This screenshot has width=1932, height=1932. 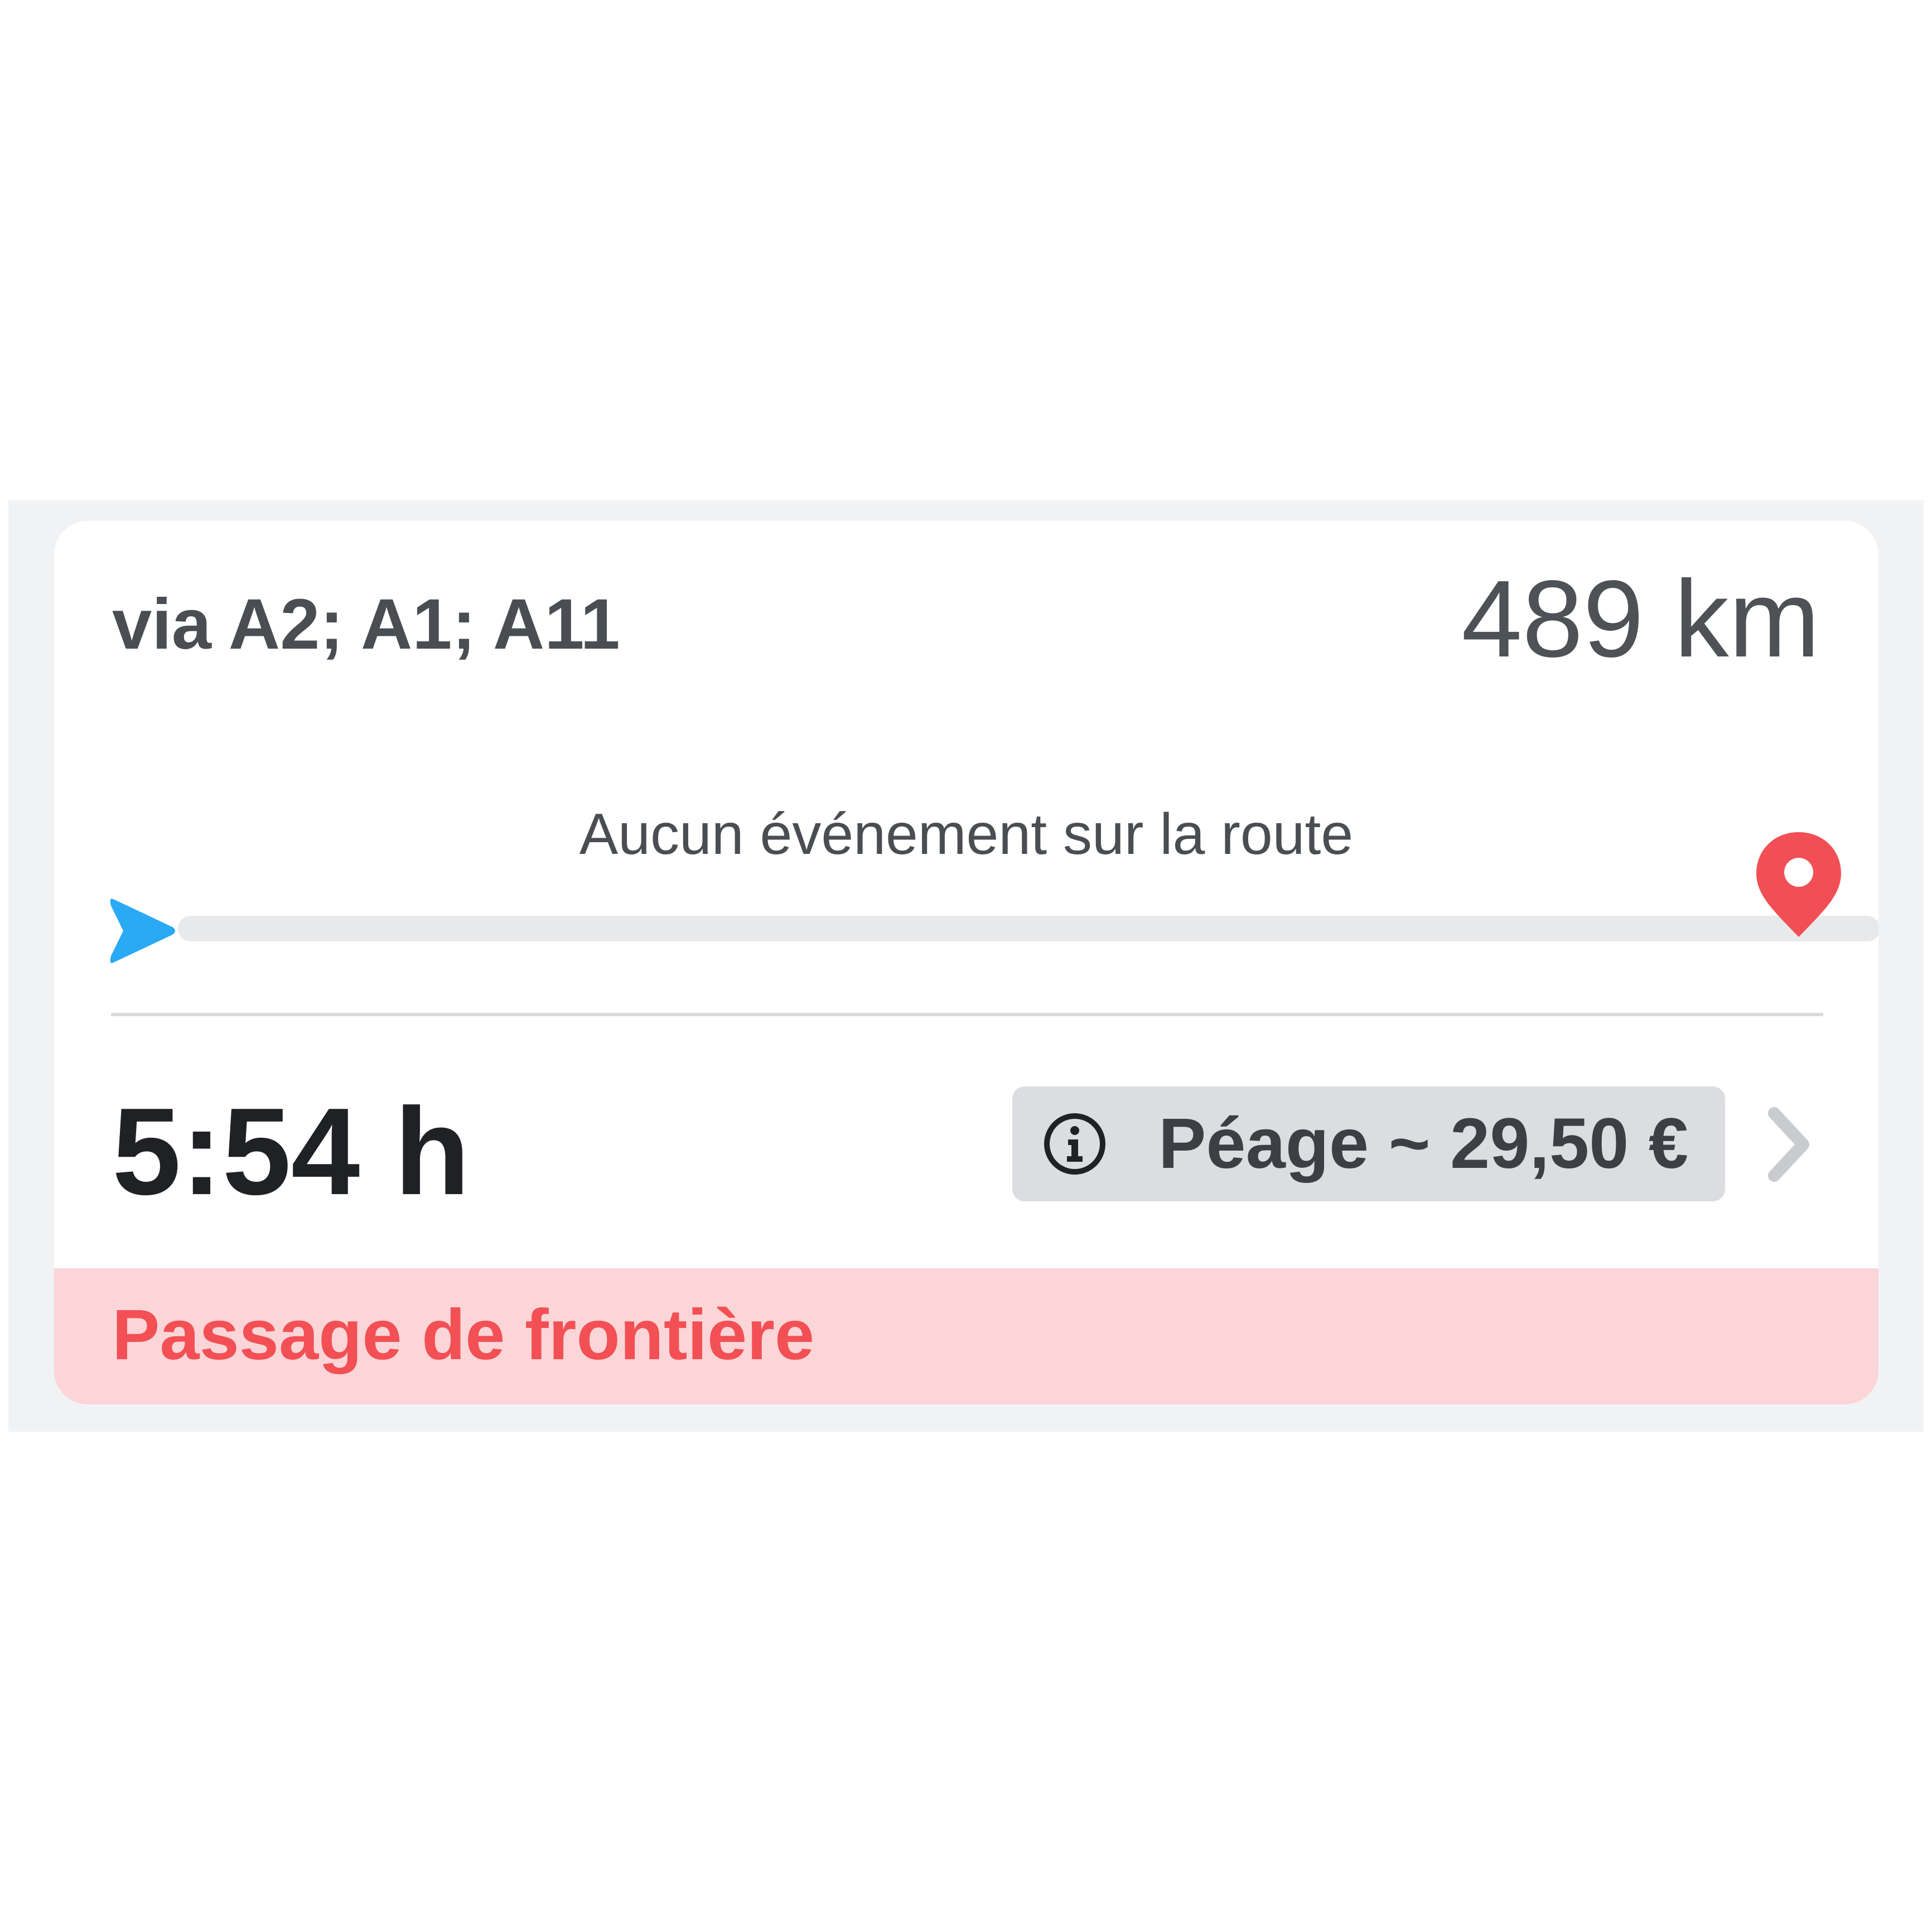 What do you see at coordinates (1789, 1144) in the screenshot?
I see `chevron-right-icon` at bounding box center [1789, 1144].